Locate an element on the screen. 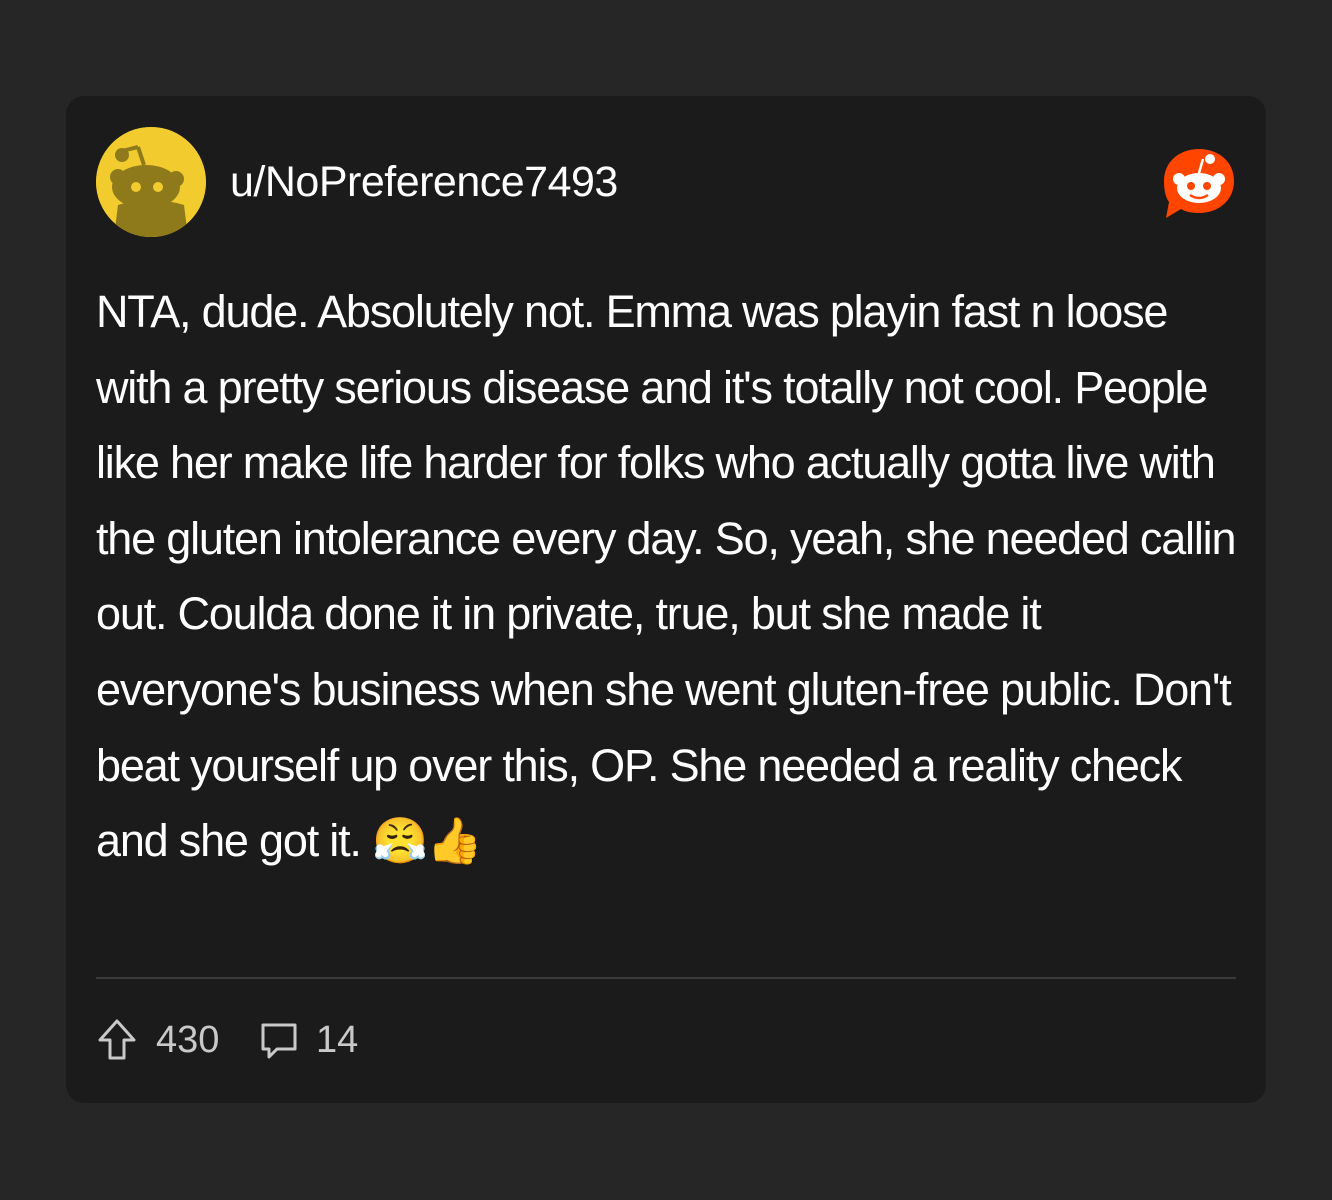 The height and width of the screenshot is (1200, 1332). snoo-avatar is located at coordinates (151, 182).